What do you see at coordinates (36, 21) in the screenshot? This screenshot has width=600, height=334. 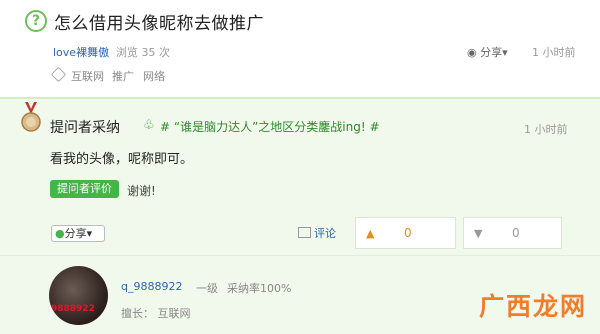 I see `question-mark-icon: ?` at bounding box center [36, 21].